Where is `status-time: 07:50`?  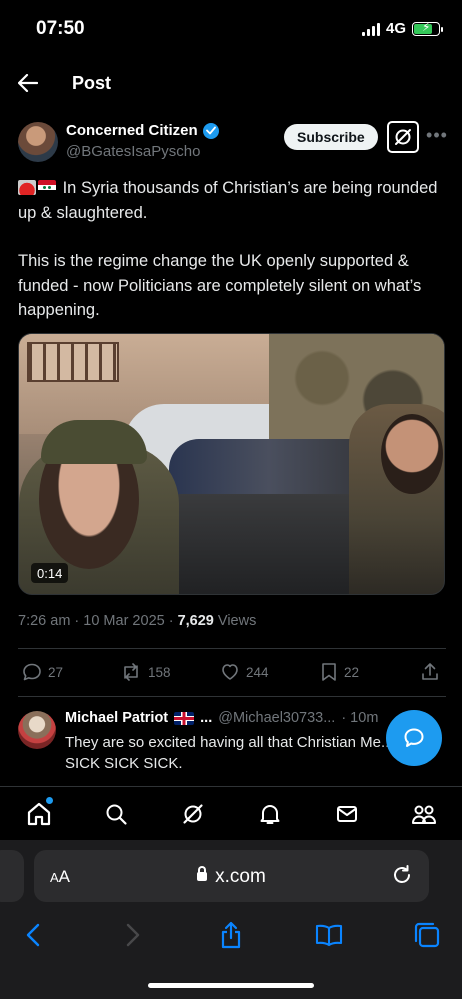
status-time: 07:50 is located at coordinates (60, 28).